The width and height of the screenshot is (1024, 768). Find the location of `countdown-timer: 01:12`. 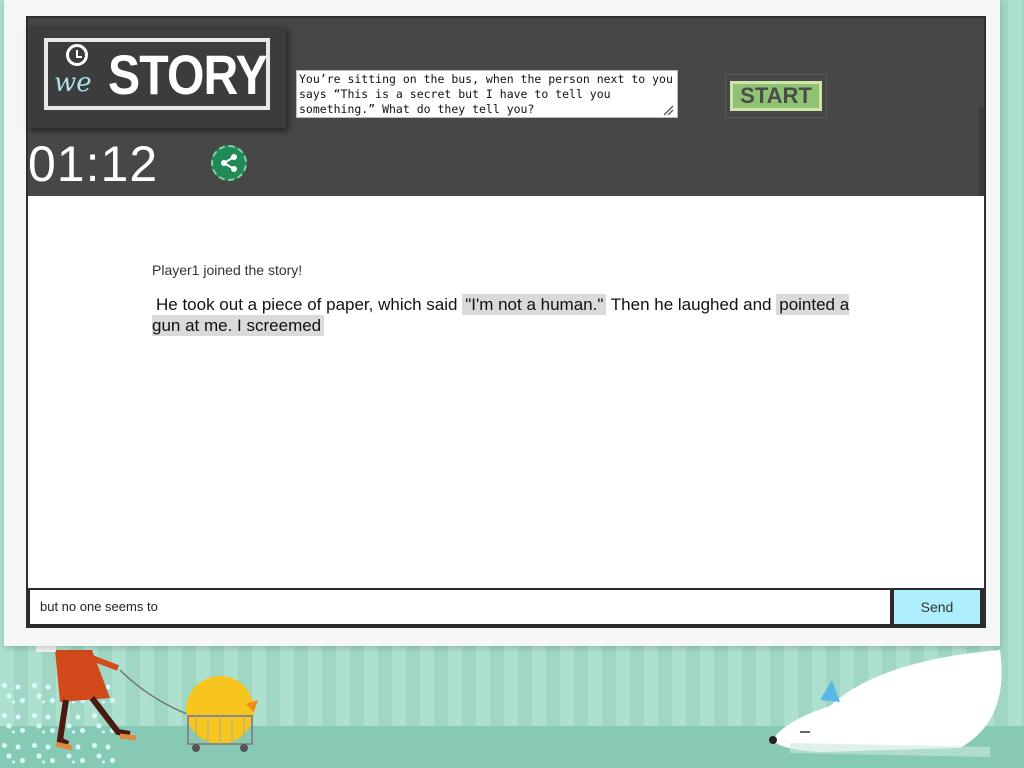

countdown-timer: 01:12 is located at coordinates (93, 164).